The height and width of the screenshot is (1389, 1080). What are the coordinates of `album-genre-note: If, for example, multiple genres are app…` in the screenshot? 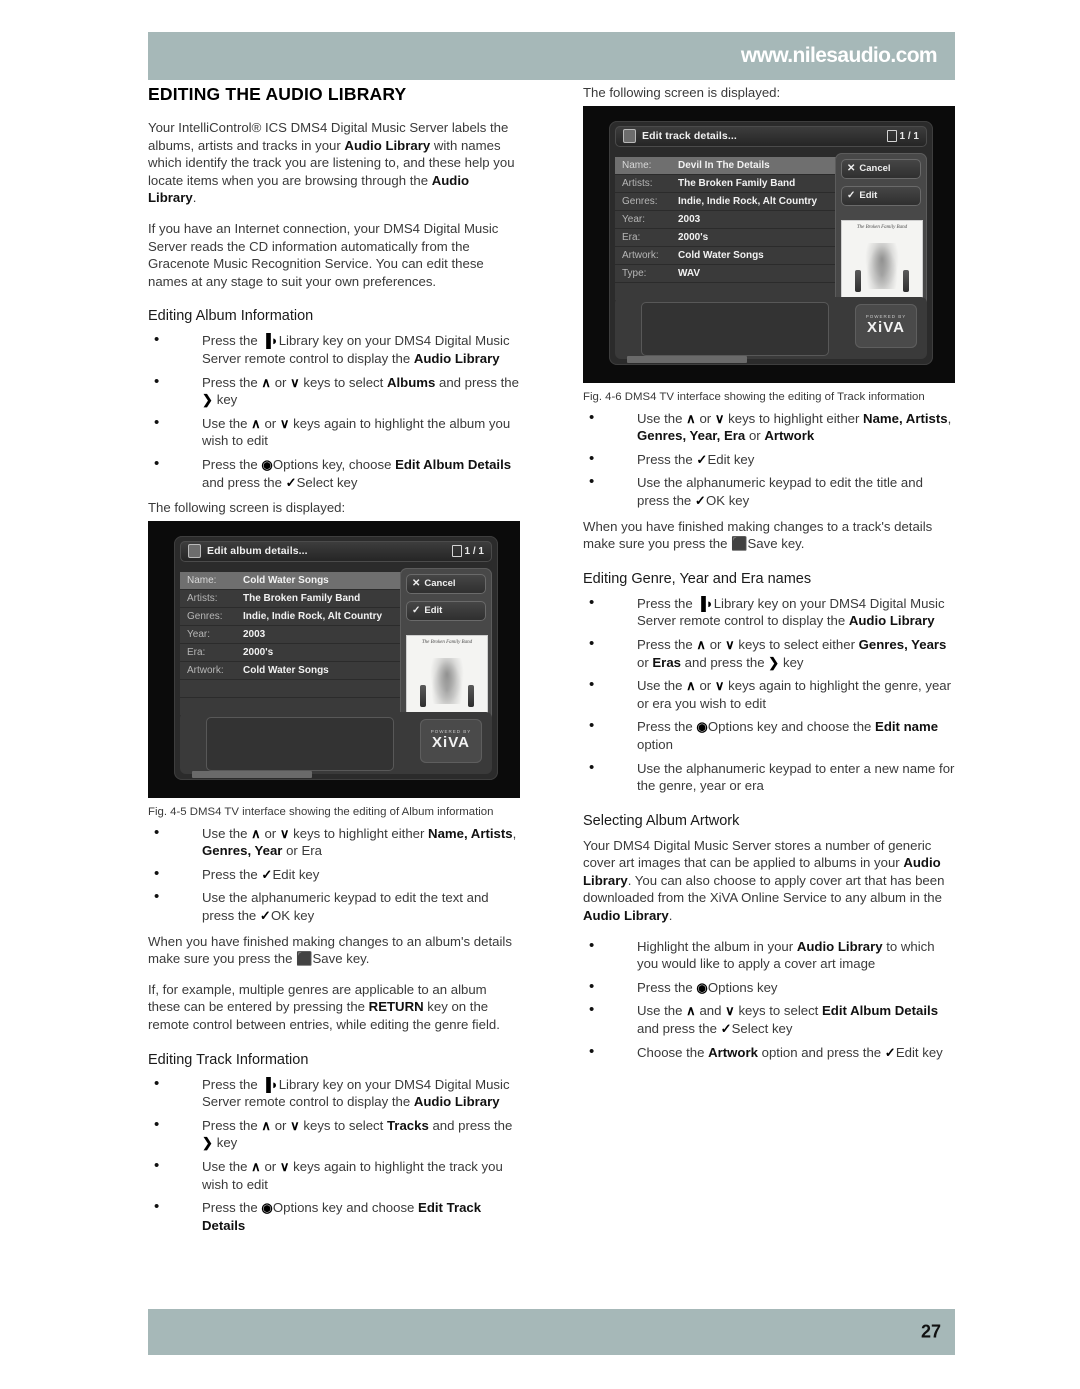 It's located at (324, 1007).